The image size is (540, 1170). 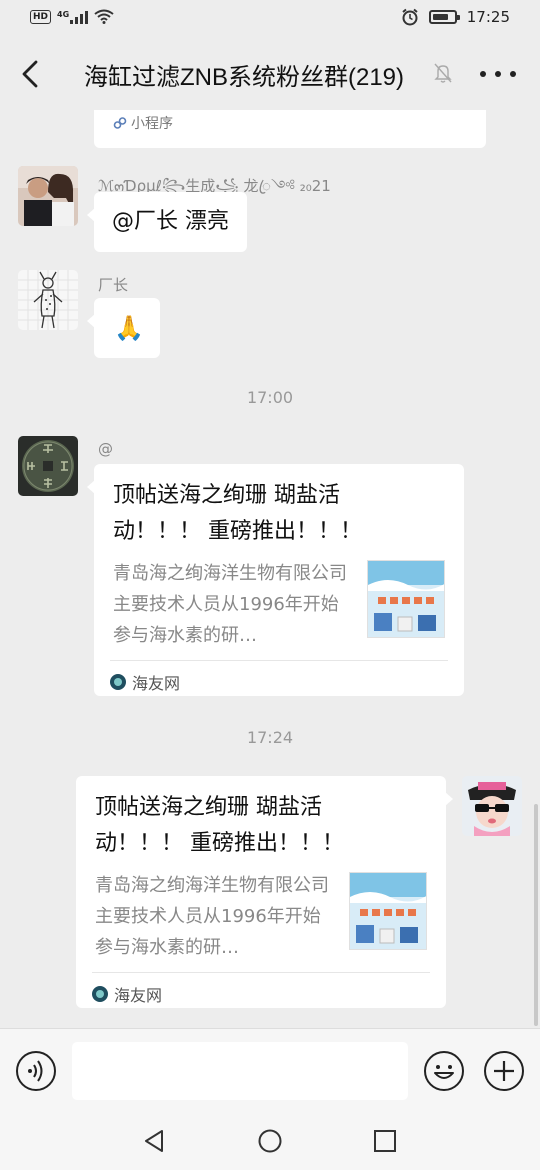 I want to click on triangle-back-icon, so click(x=155, y=1141).